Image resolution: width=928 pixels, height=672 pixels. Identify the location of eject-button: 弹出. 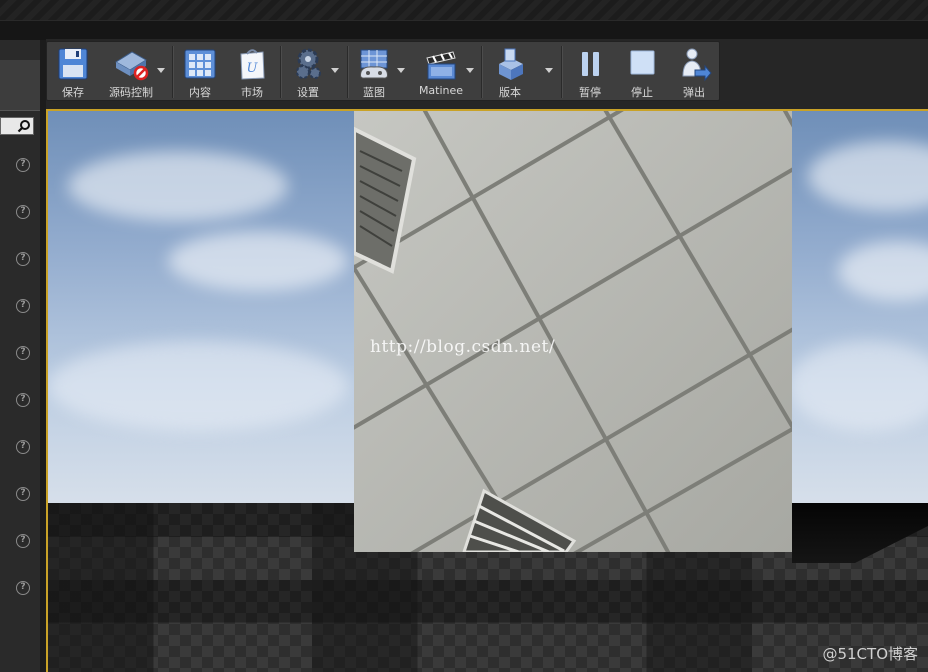
(694, 72).